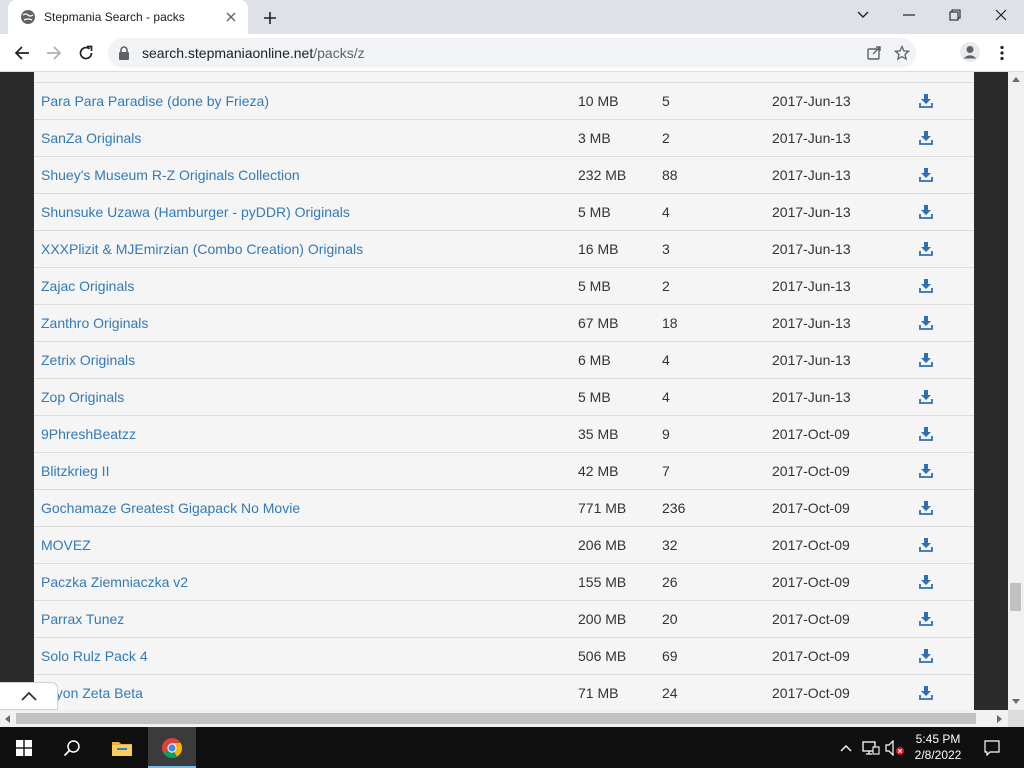 The height and width of the screenshot is (768, 1024). What do you see at coordinates (504, 137) in the screenshot?
I see `pack-row: SanZa Originals 3 MB 2 2017-Jun-13` at bounding box center [504, 137].